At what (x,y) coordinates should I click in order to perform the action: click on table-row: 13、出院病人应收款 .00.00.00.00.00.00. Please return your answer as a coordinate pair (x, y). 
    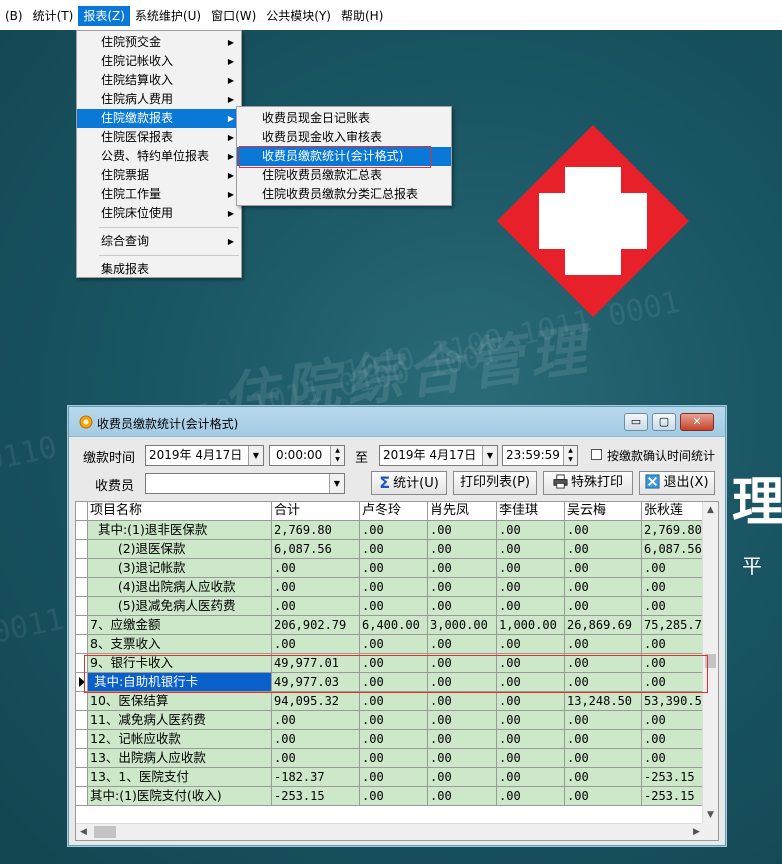
    Looking at the image, I should click on (390, 758).